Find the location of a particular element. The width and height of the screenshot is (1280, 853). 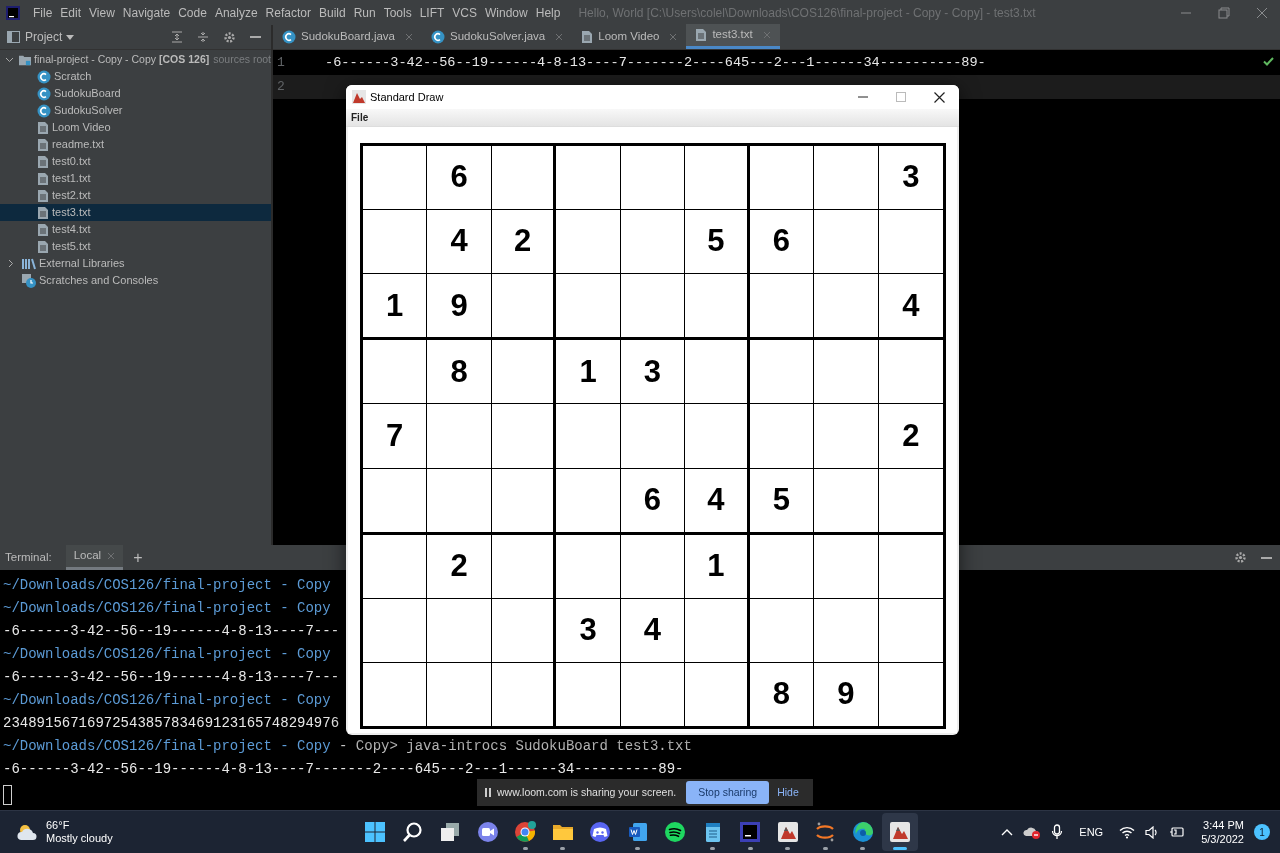

tree-item: test5.txt is located at coordinates (135, 246).